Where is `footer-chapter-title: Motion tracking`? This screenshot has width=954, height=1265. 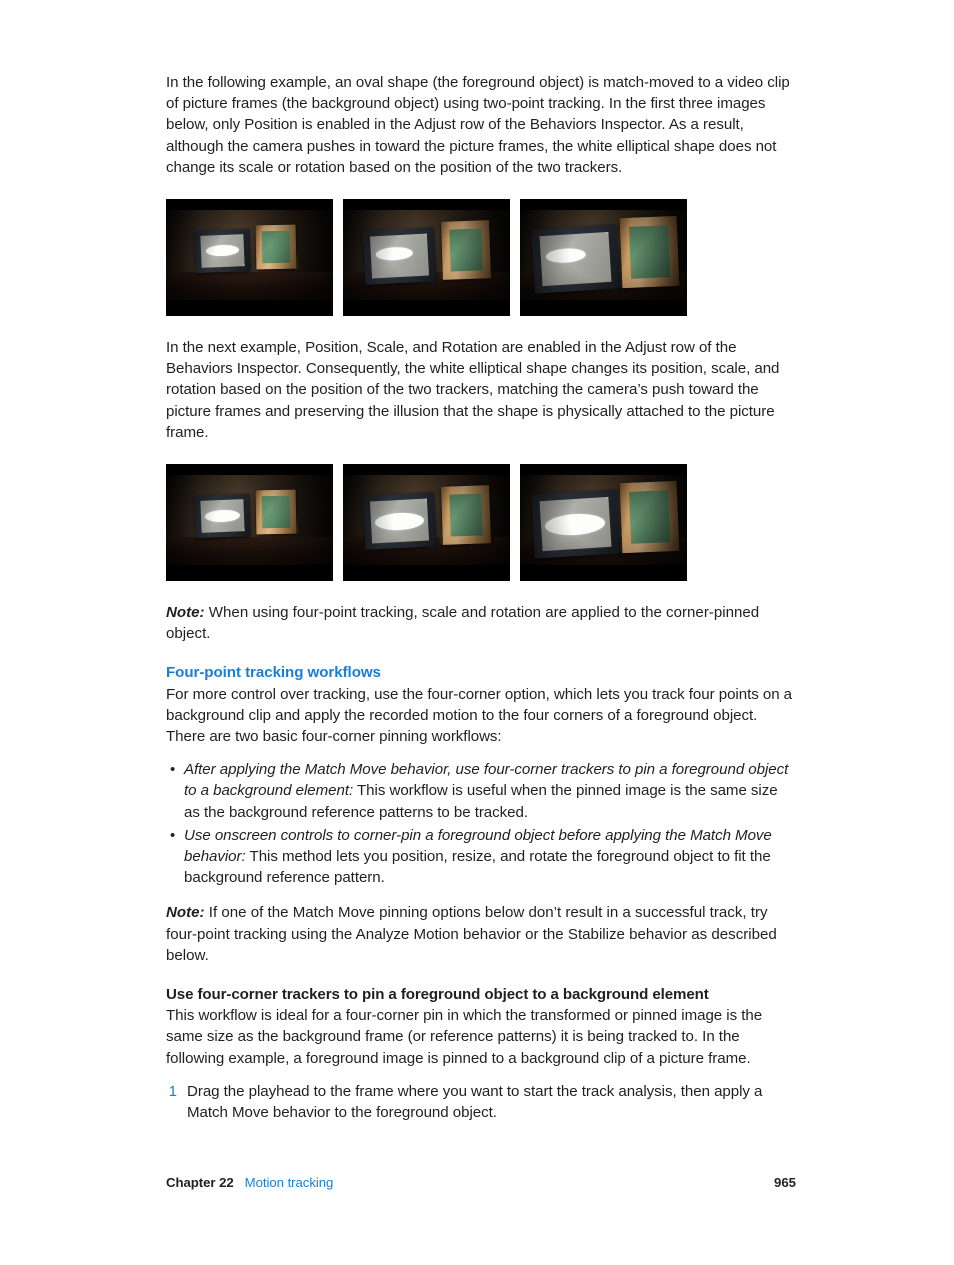 footer-chapter-title: Motion tracking is located at coordinates (289, 1182).